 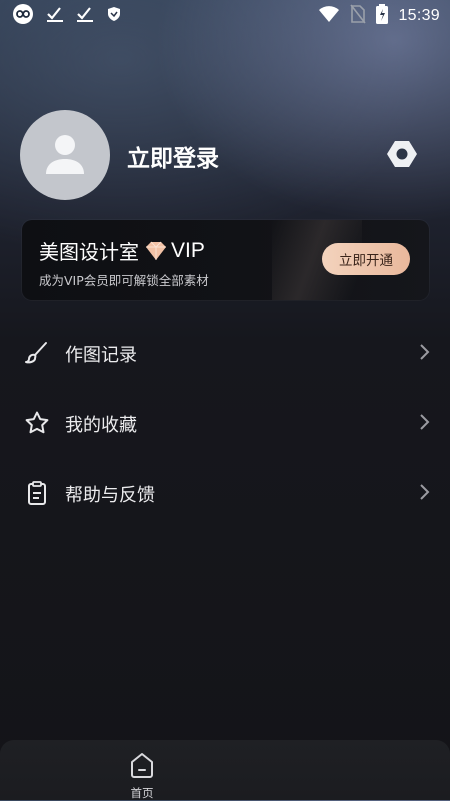 What do you see at coordinates (37, 353) in the screenshot?
I see `brush-icon` at bounding box center [37, 353].